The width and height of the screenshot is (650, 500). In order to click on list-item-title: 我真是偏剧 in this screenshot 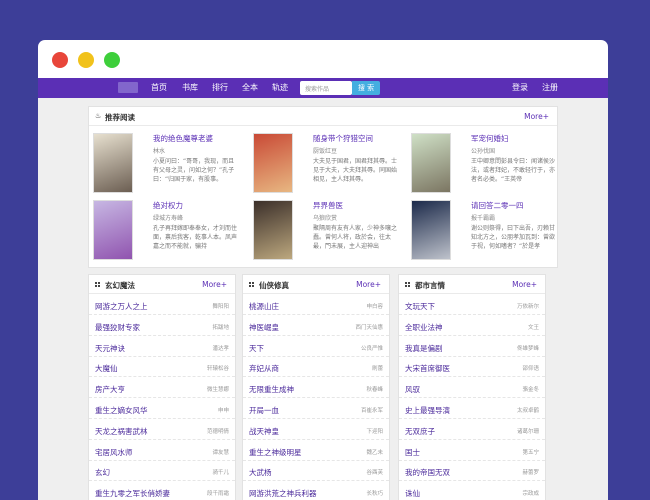, I will do `click(424, 348)`.